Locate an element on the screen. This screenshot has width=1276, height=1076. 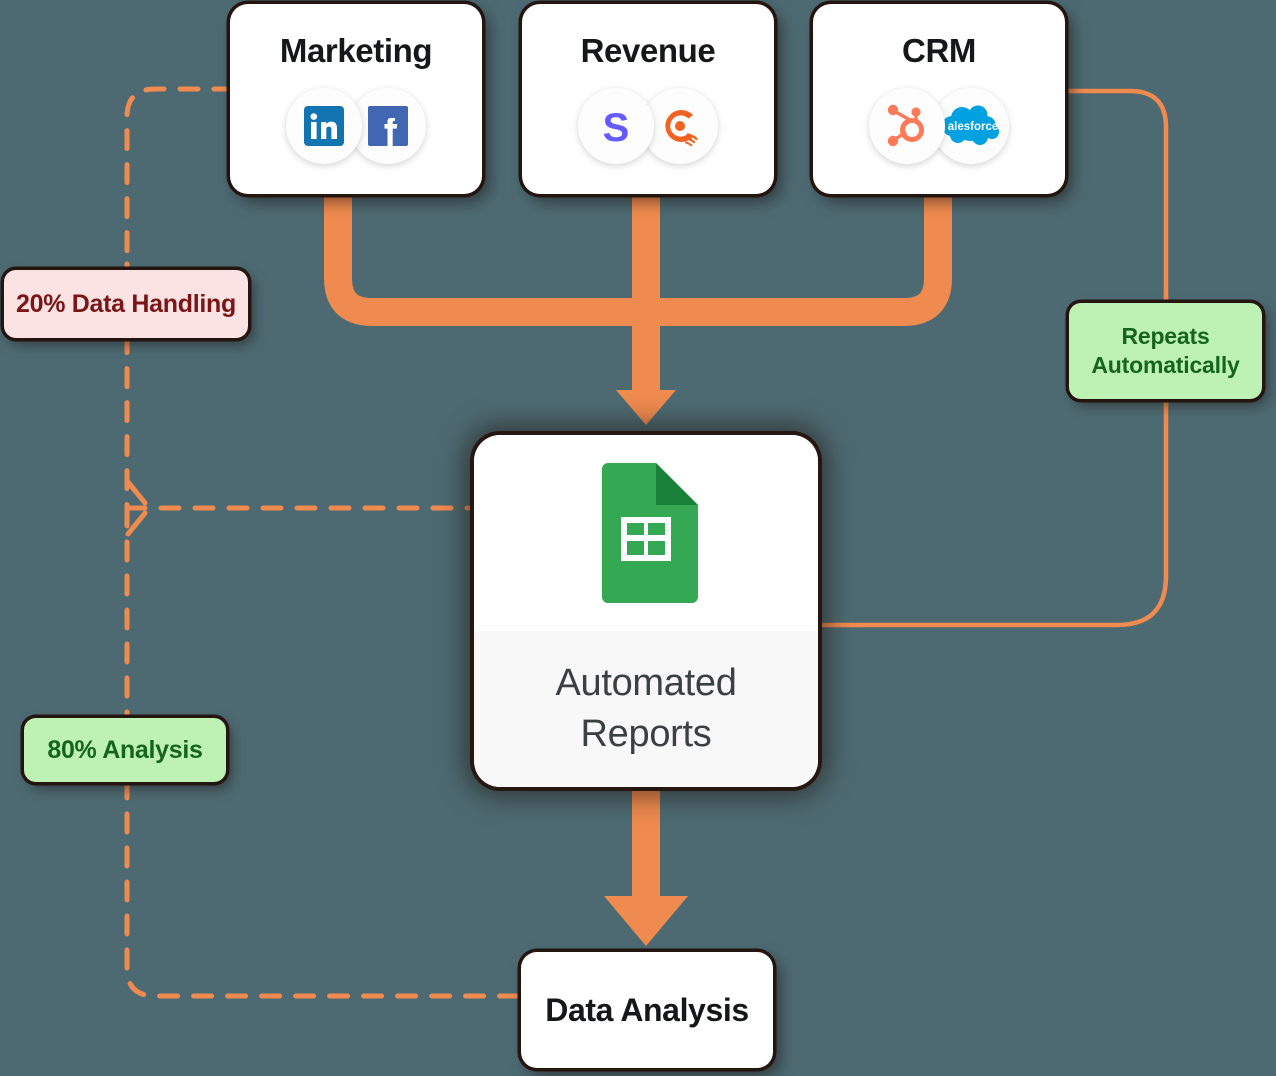
trunk-arrowhead is located at coordinates (646, 407).